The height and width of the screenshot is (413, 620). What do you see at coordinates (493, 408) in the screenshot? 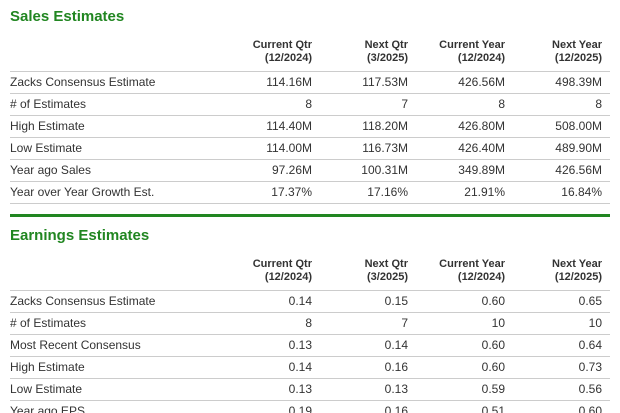
I see `cell-value: 0.51` at bounding box center [493, 408].